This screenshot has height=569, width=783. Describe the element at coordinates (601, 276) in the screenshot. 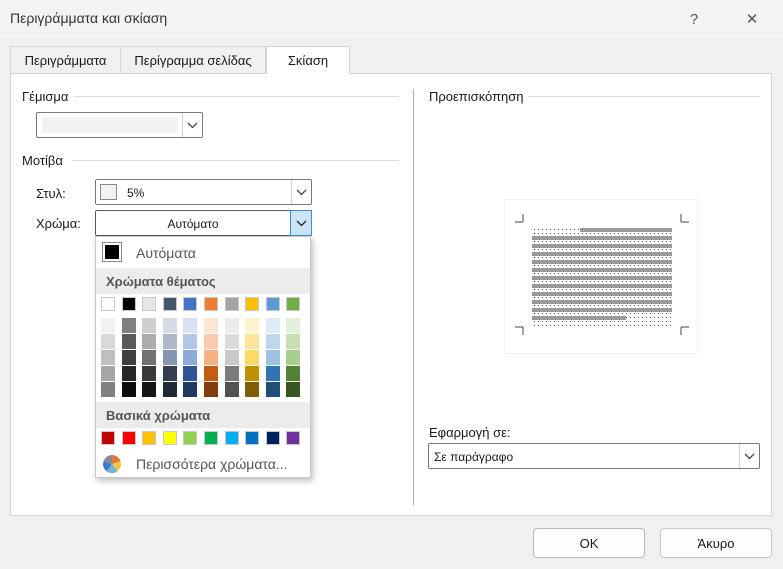

I see `preview-area` at that location.